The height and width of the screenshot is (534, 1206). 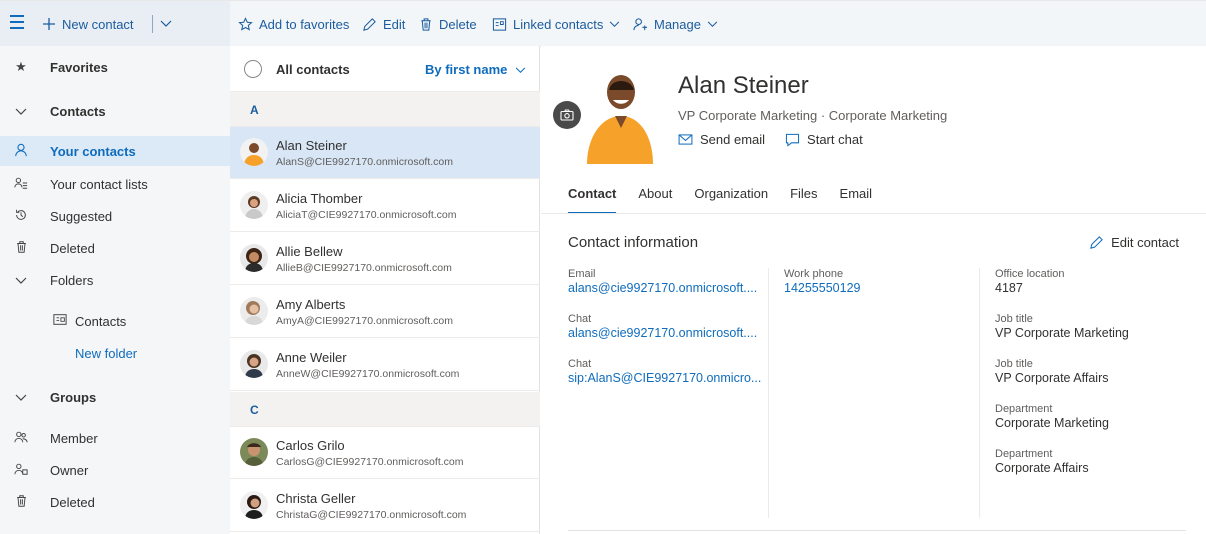 I want to click on trash-icon, so click(x=21, y=248).